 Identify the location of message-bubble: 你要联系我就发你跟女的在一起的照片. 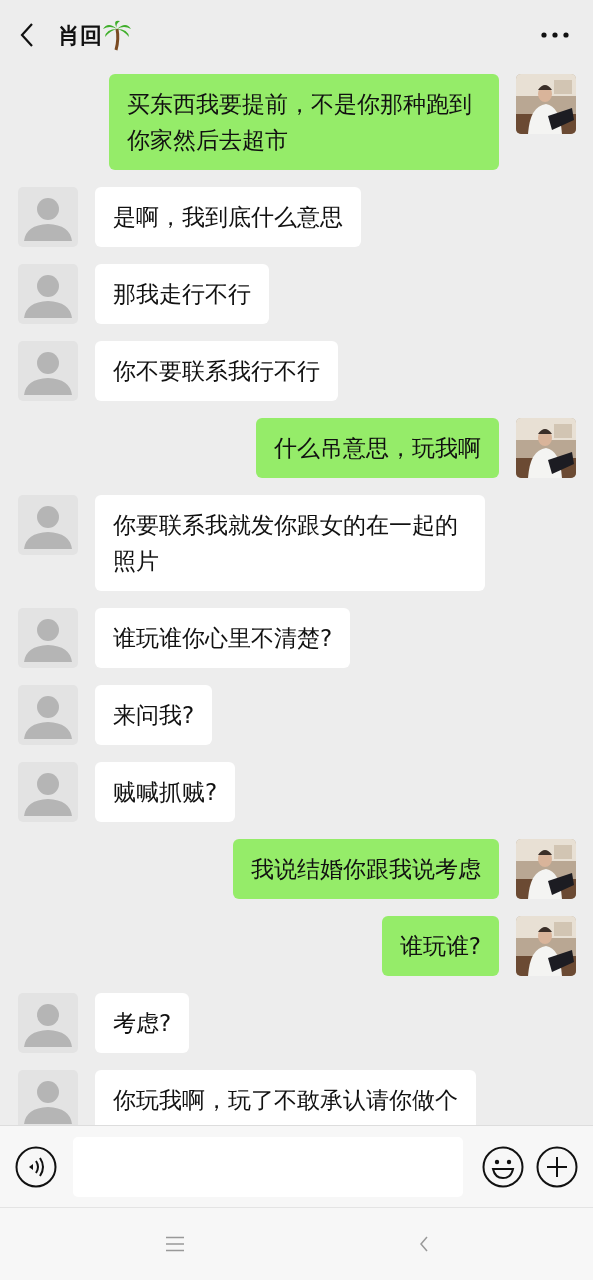
(290, 543).